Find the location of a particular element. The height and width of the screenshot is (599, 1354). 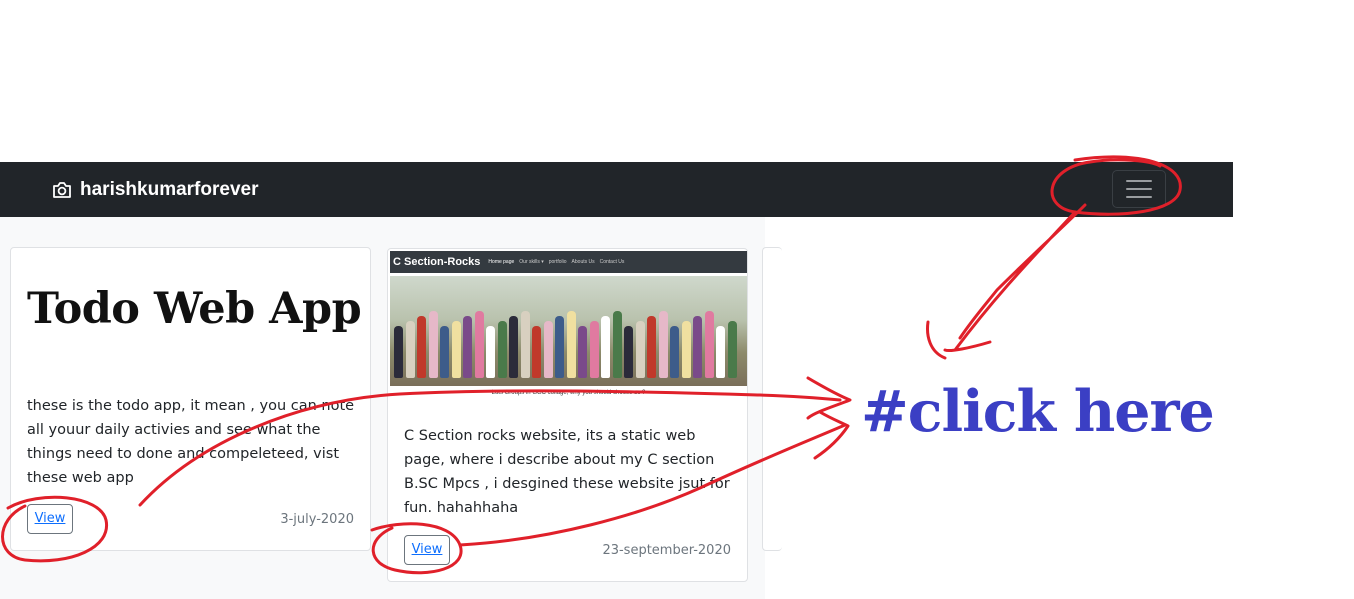

card-date: 3-july-2020 is located at coordinates (317, 519).